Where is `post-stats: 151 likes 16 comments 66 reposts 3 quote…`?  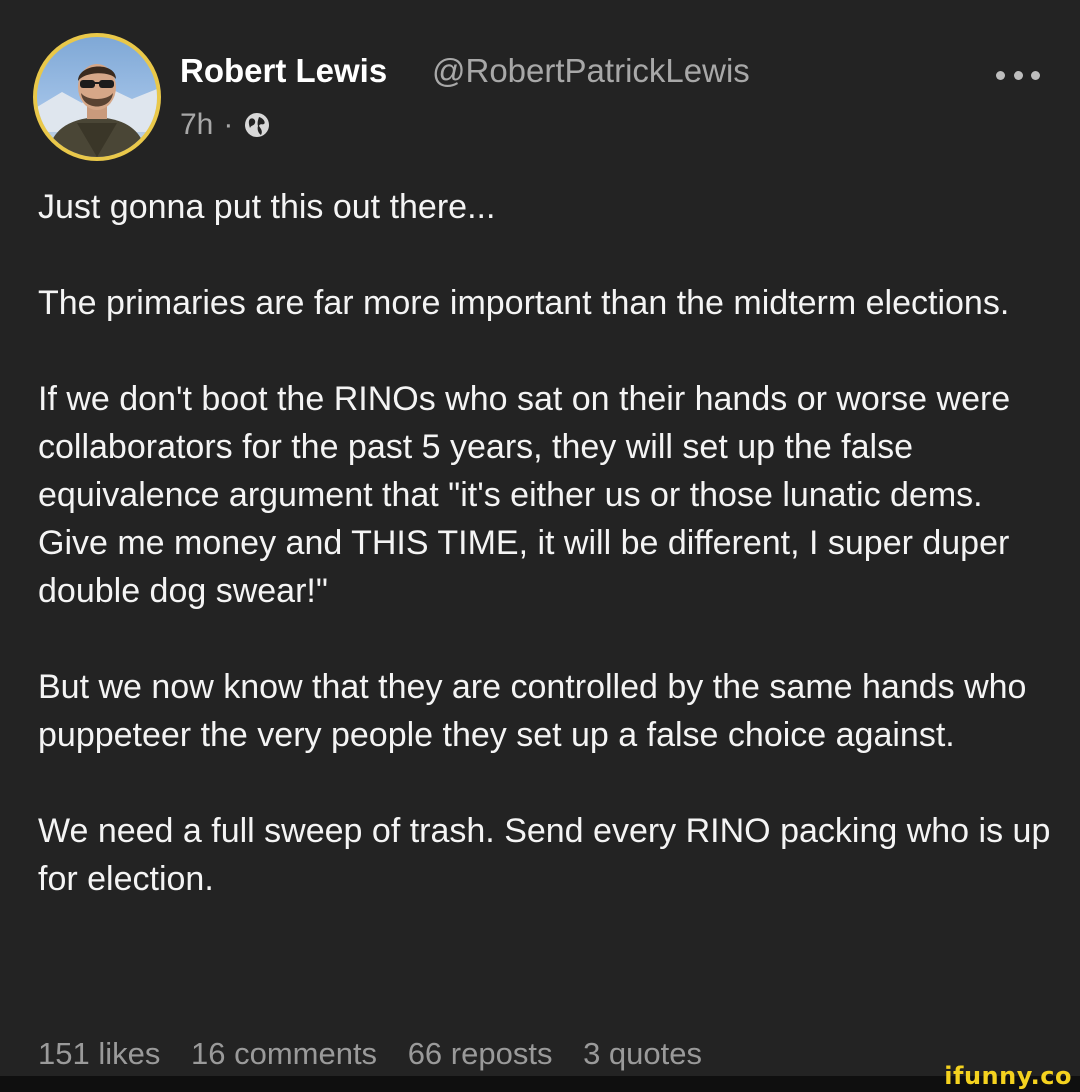 post-stats: 151 likes 16 comments 66 reposts 3 quote… is located at coordinates (381, 1054).